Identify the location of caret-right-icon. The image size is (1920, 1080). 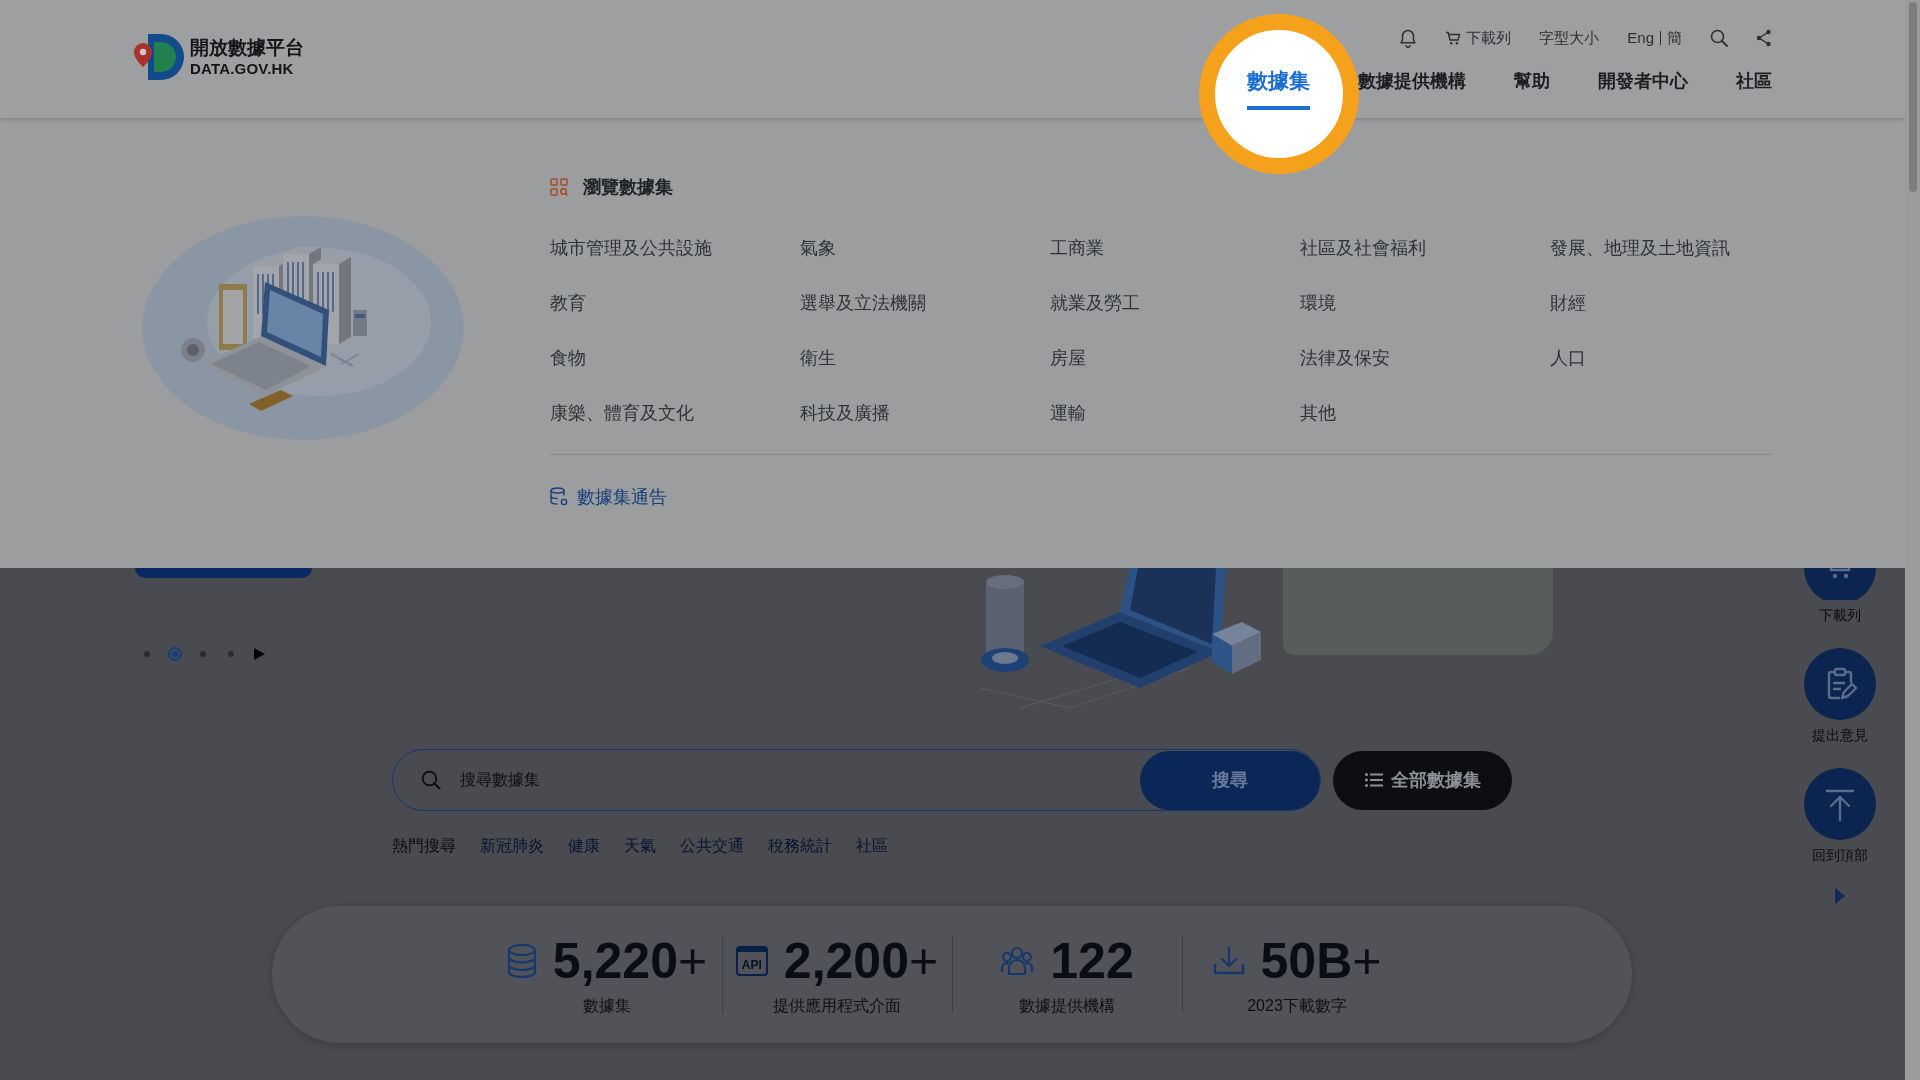
(1840, 896).